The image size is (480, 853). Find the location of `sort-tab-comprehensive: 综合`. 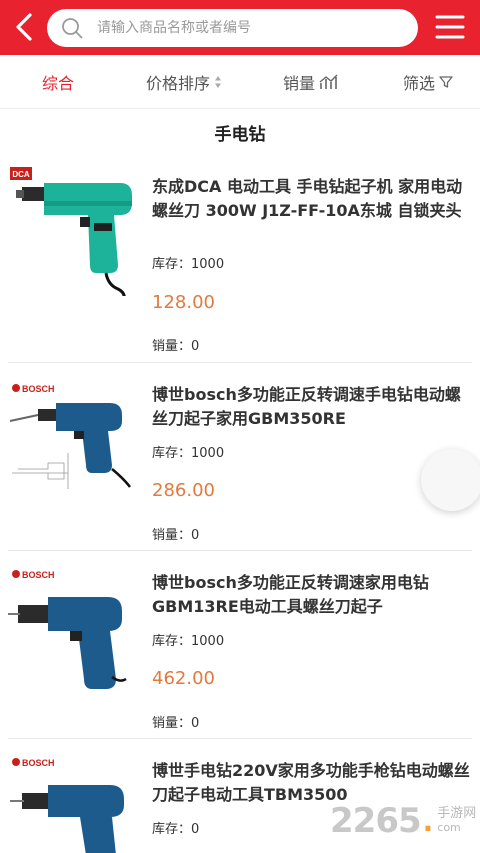

sort-tab-comprehensive: 综合 is located at coordinates (58, 82).